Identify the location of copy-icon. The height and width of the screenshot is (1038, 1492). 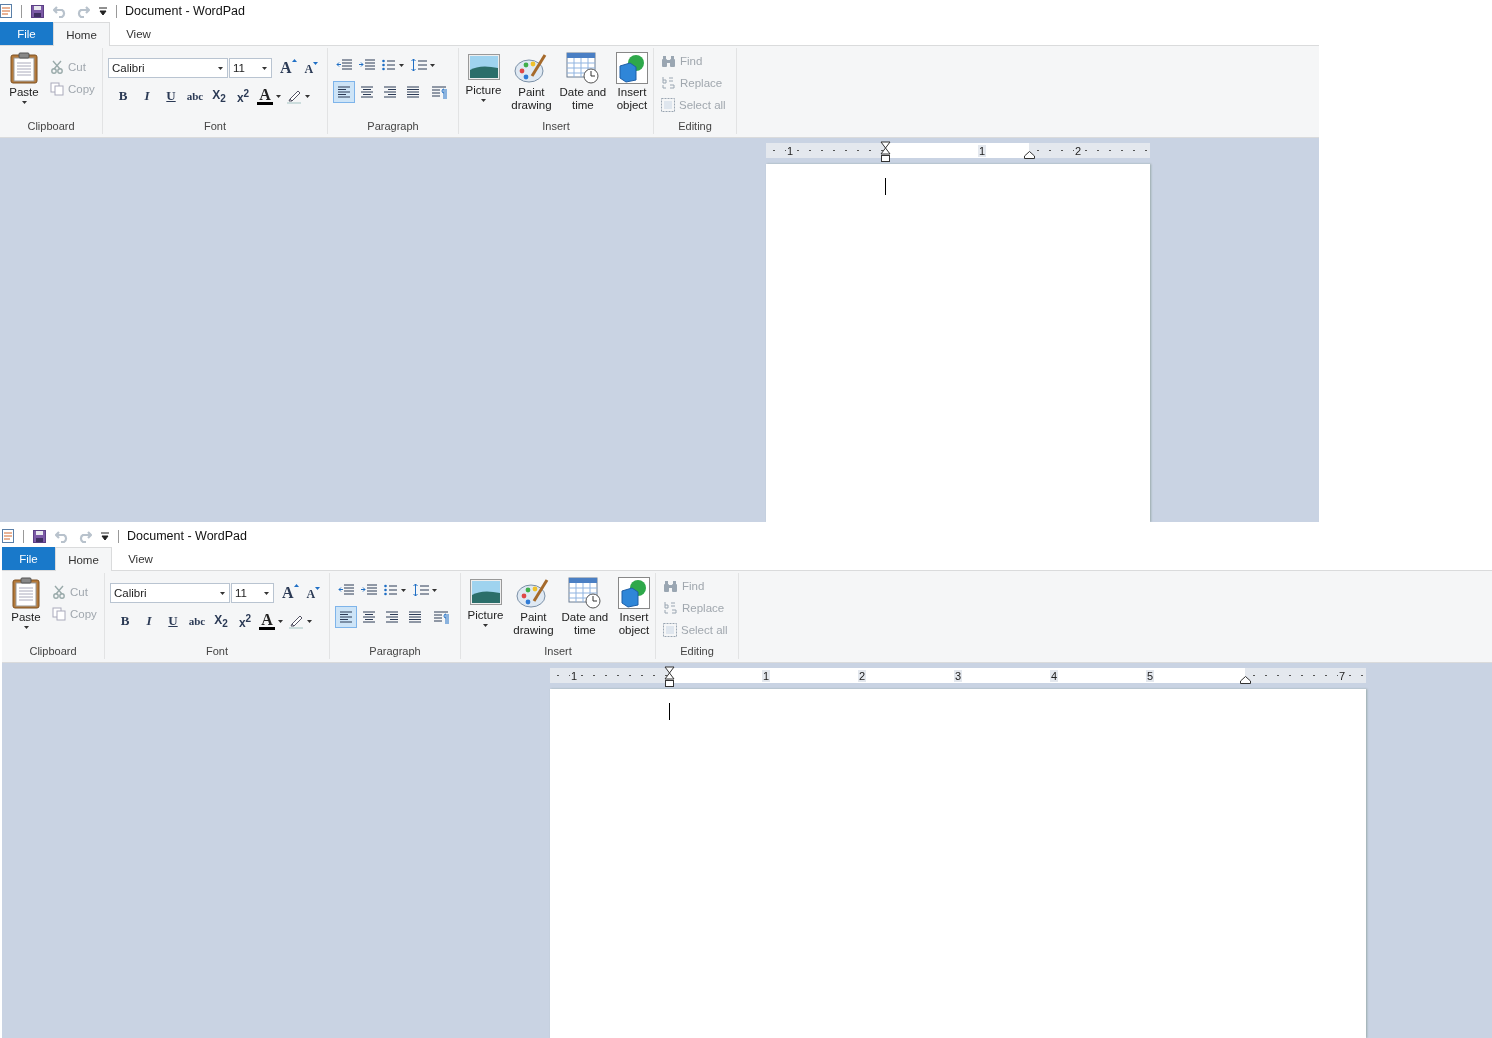
(57, 89).